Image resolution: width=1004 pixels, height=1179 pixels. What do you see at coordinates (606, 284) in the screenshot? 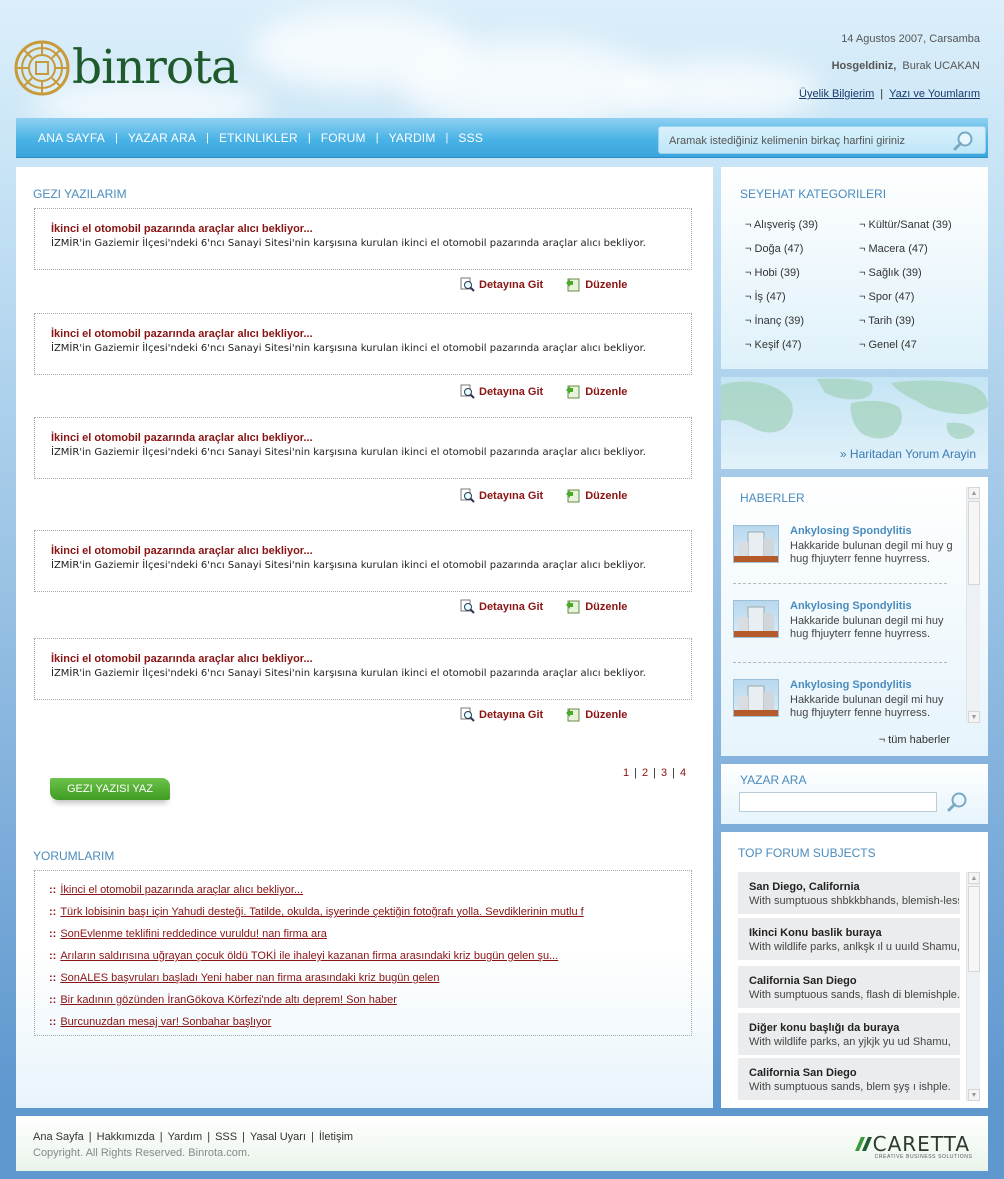
I see `edit-label: Düzenle` at bounding box center [606, 284].